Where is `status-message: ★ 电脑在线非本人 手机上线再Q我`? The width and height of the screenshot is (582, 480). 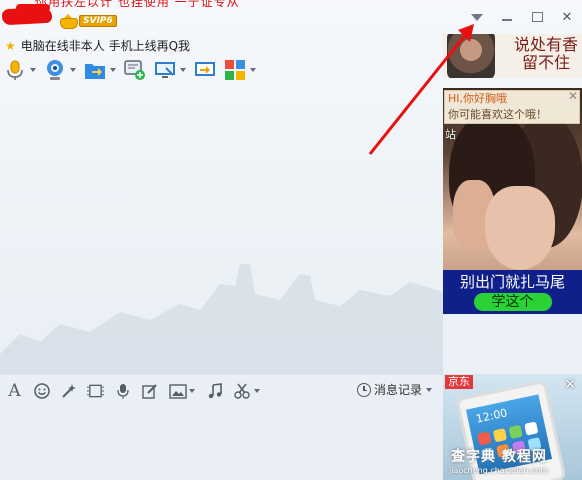 status-message: ★ 电脑在线非本人 手机上线再Q我 is located at coordinates (97, 45).